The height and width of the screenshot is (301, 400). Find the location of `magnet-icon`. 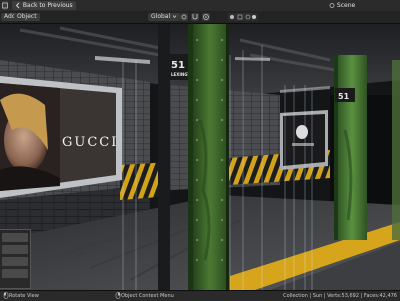

magnet-icon is located at coordinates (195, 17).